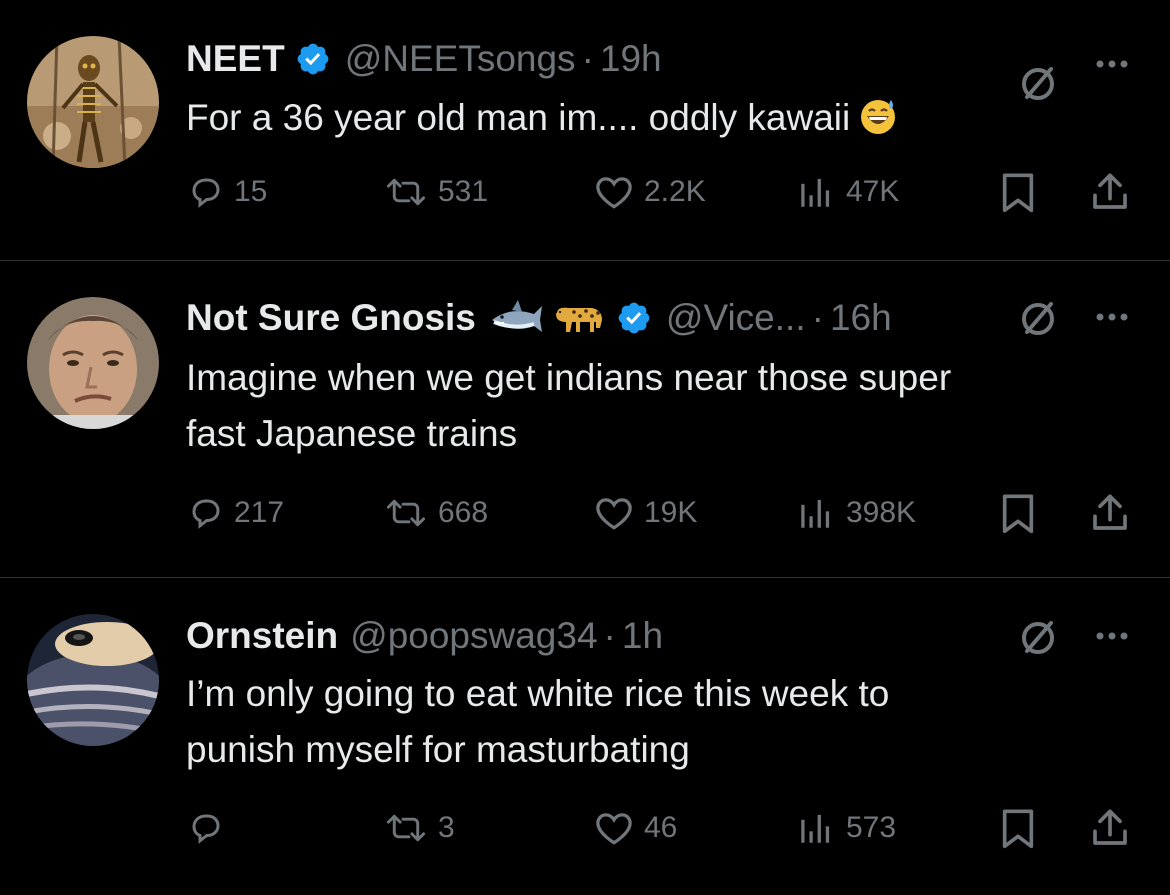  I want to click on like-button: 46, so click(635, 828).